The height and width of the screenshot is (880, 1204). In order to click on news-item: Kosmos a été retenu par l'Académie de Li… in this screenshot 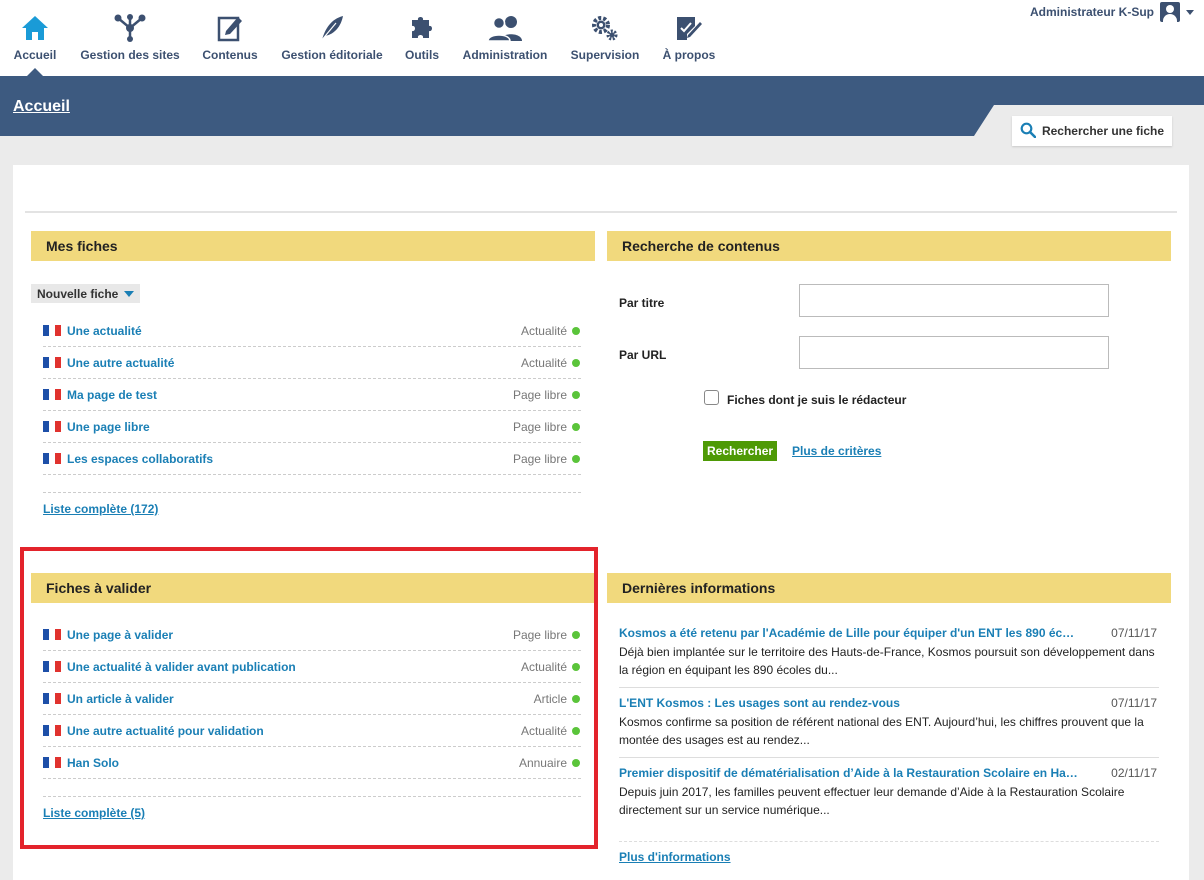, I will do `click(889, 653)`.